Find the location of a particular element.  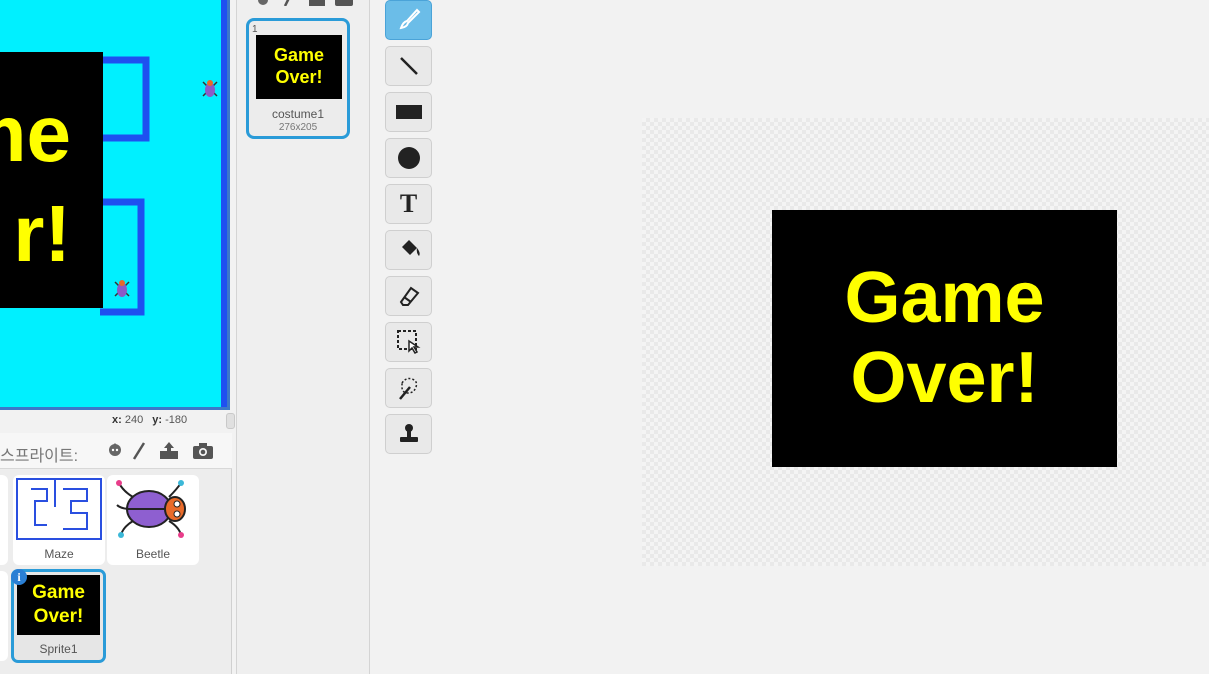

tool-line is located at coordinates (408, 66).